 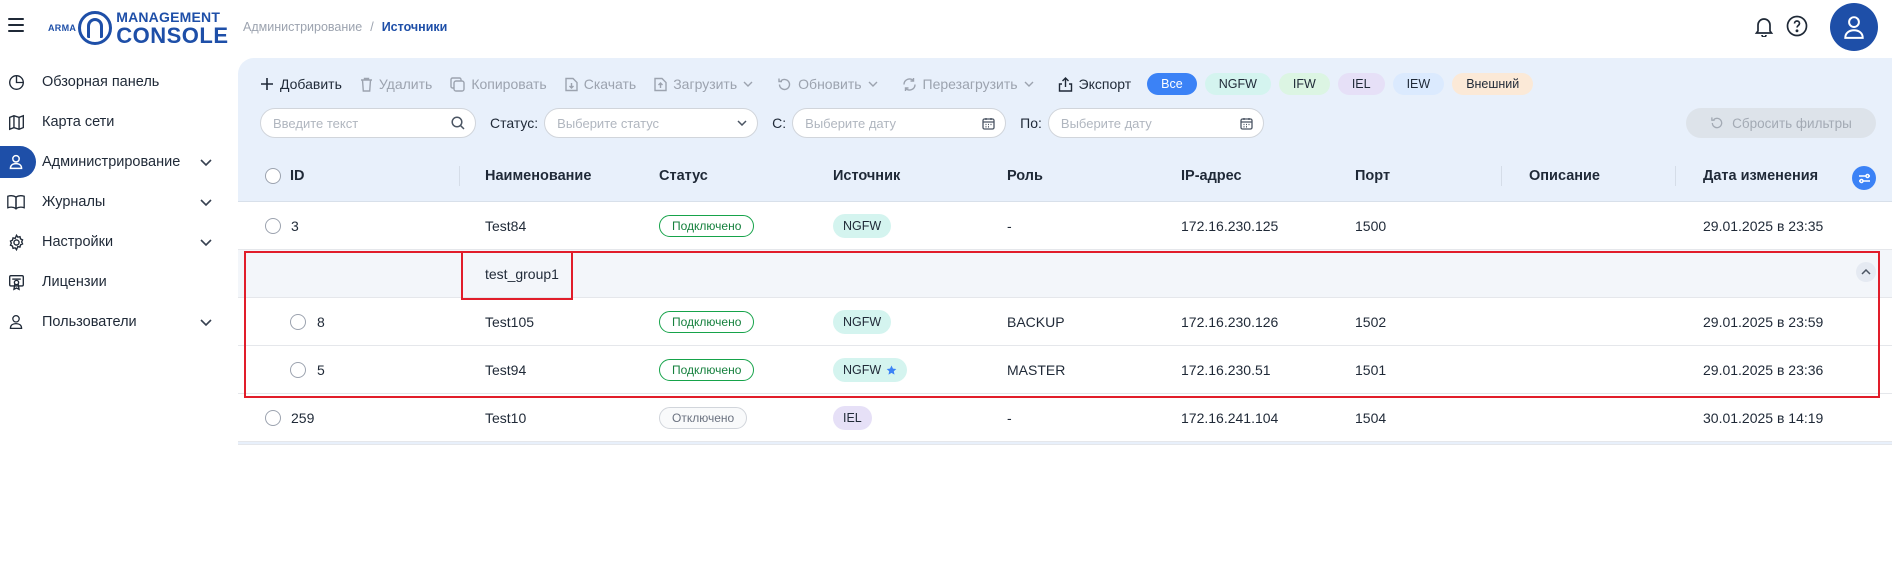 What do you see at coordinates (1065, 274) in the screenshot?
I see `group-row: test_group1` at bounding box center [1065, 274].